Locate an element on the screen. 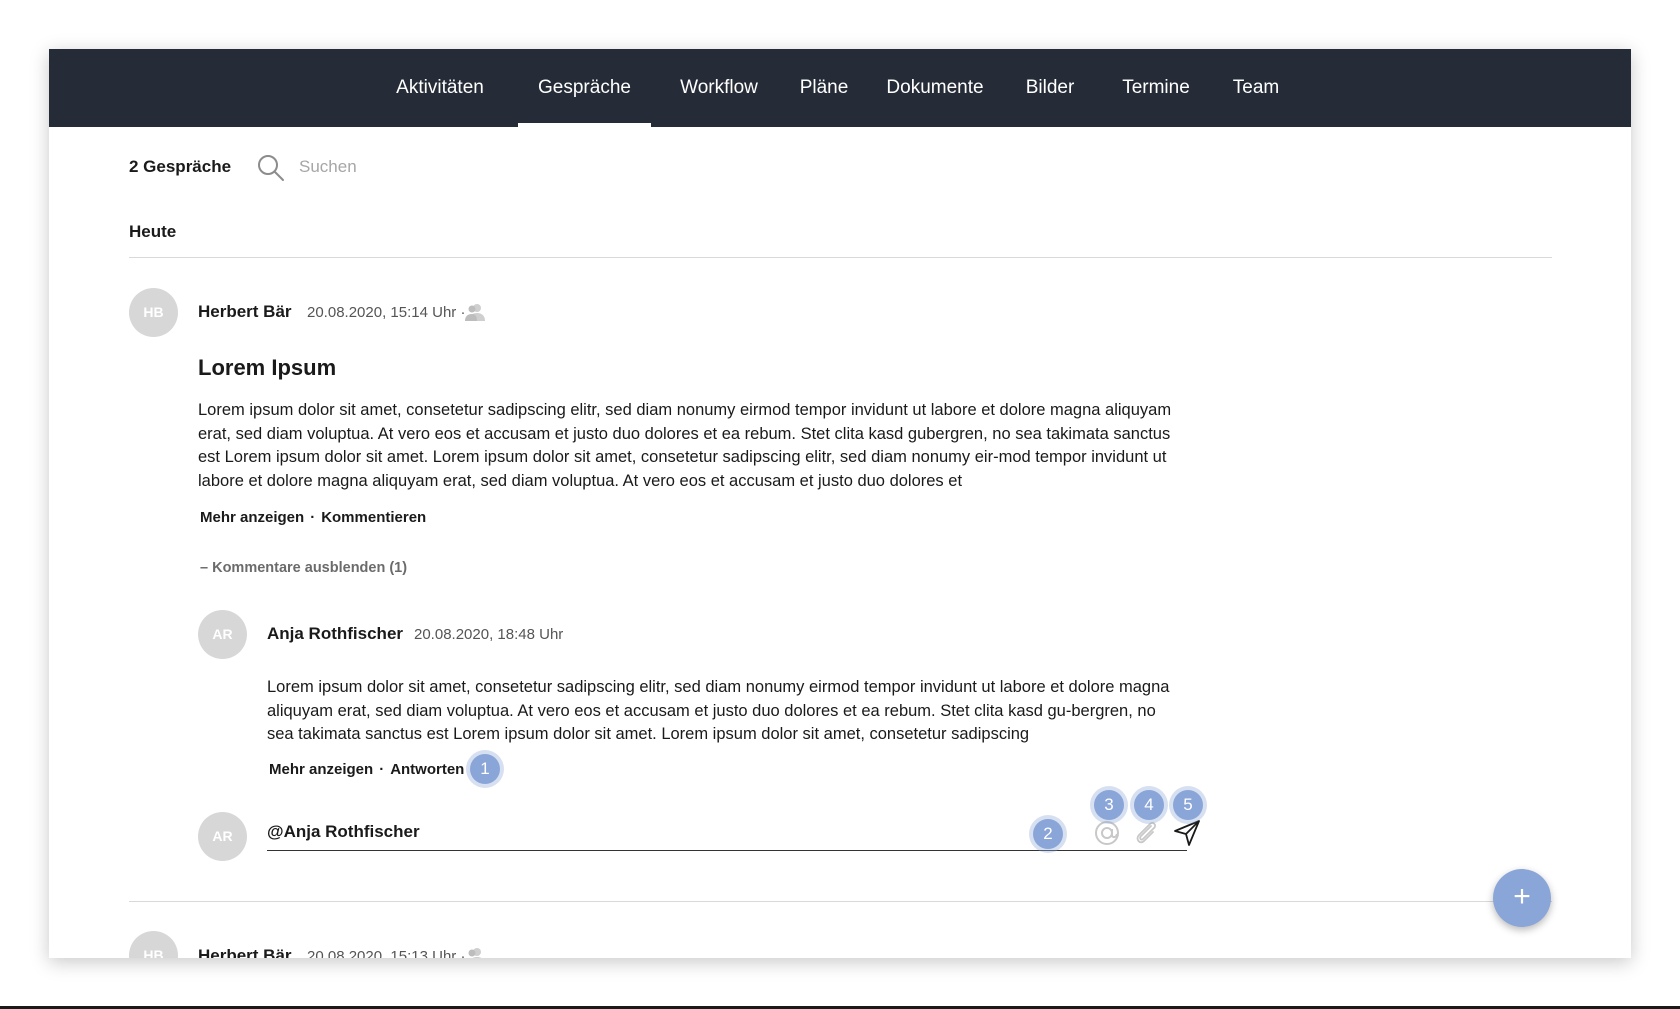  reply-input is located at coordinates (637, 832).